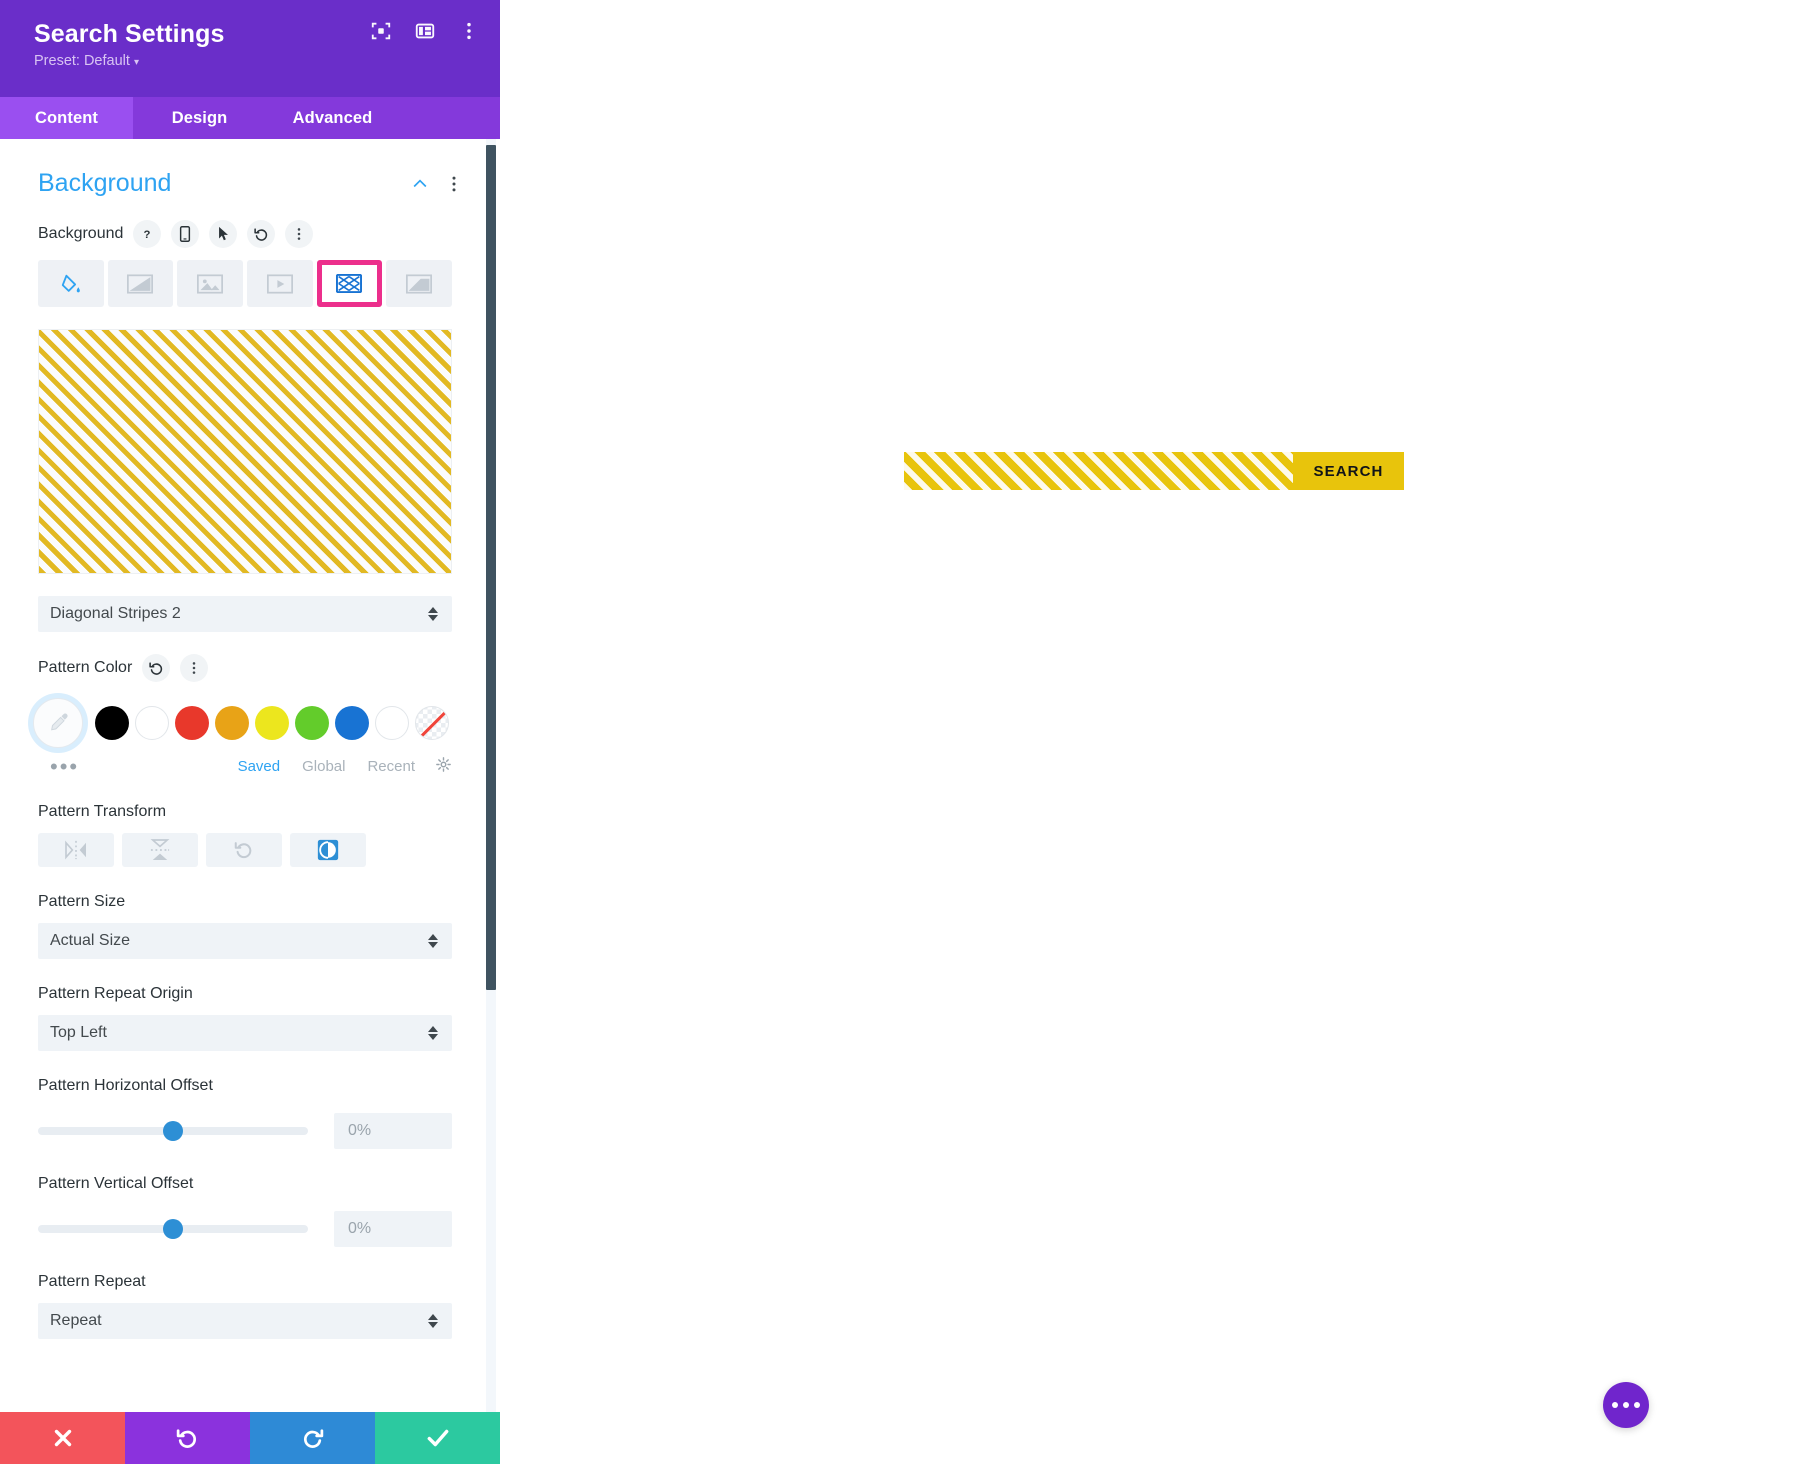  Describe the element at coordinates (244, 850) in the screenshot. I see `rotate-button` at that location.